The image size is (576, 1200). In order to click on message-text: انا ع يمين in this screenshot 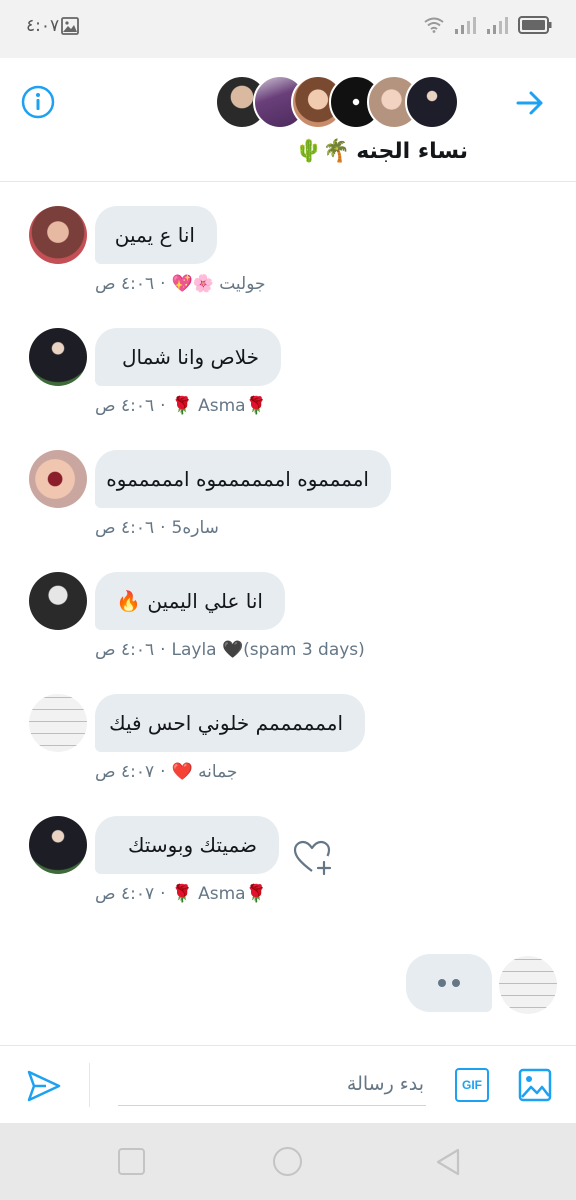, I will do `click(154, 235)`.